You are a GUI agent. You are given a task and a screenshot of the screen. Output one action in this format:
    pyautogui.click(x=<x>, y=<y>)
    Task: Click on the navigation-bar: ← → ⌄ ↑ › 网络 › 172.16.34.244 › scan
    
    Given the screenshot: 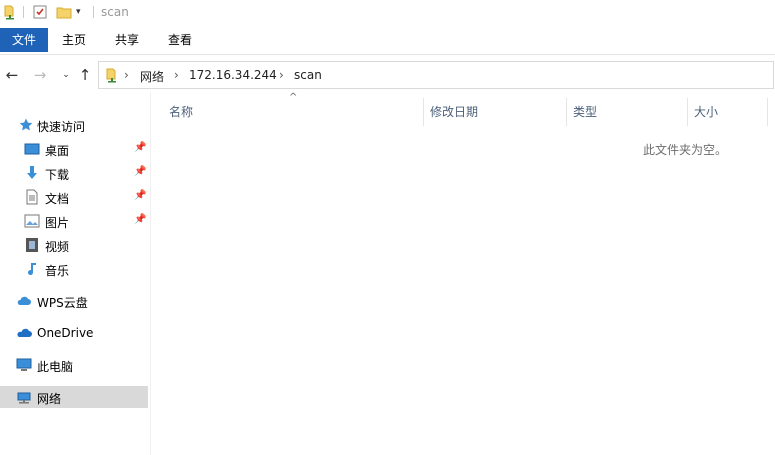 What is the action you would take?
    pyautogui.click(x=387, y=75)
    